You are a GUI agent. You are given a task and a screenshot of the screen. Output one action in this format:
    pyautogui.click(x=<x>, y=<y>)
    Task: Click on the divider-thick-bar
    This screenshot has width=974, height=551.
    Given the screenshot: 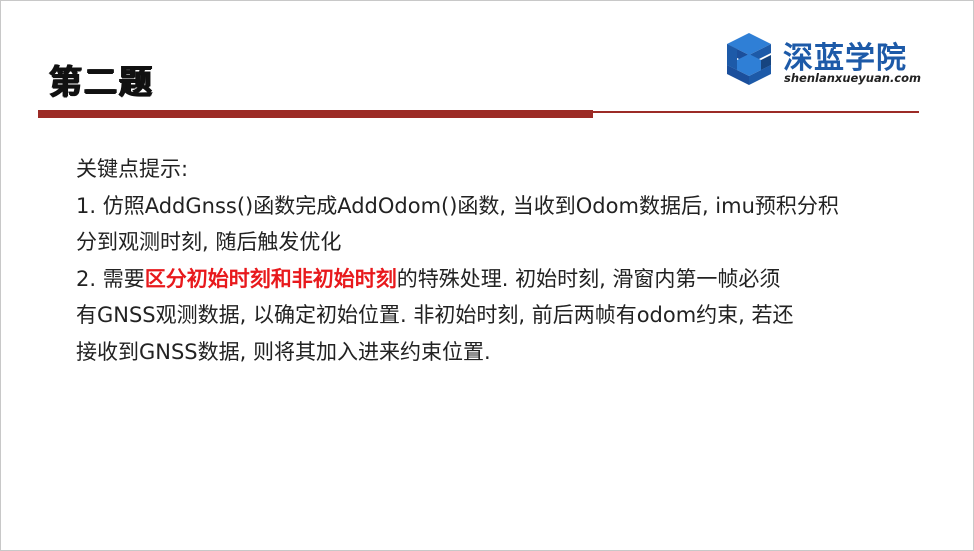 What is the action you would take?
    pyautogui.click(x=315, y=114)
    